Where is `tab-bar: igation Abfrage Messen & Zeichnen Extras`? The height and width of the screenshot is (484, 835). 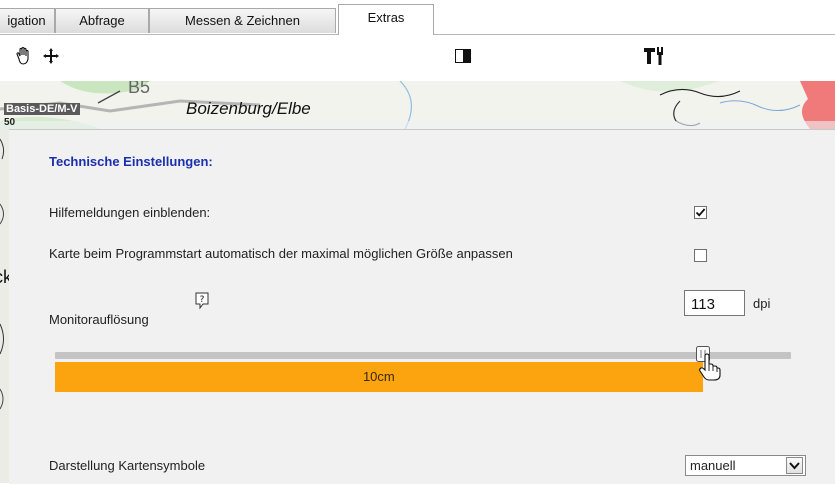
tab-bar: igation Abfrage Messen & Zeichnen Extras is located at coordinates (417, 17).